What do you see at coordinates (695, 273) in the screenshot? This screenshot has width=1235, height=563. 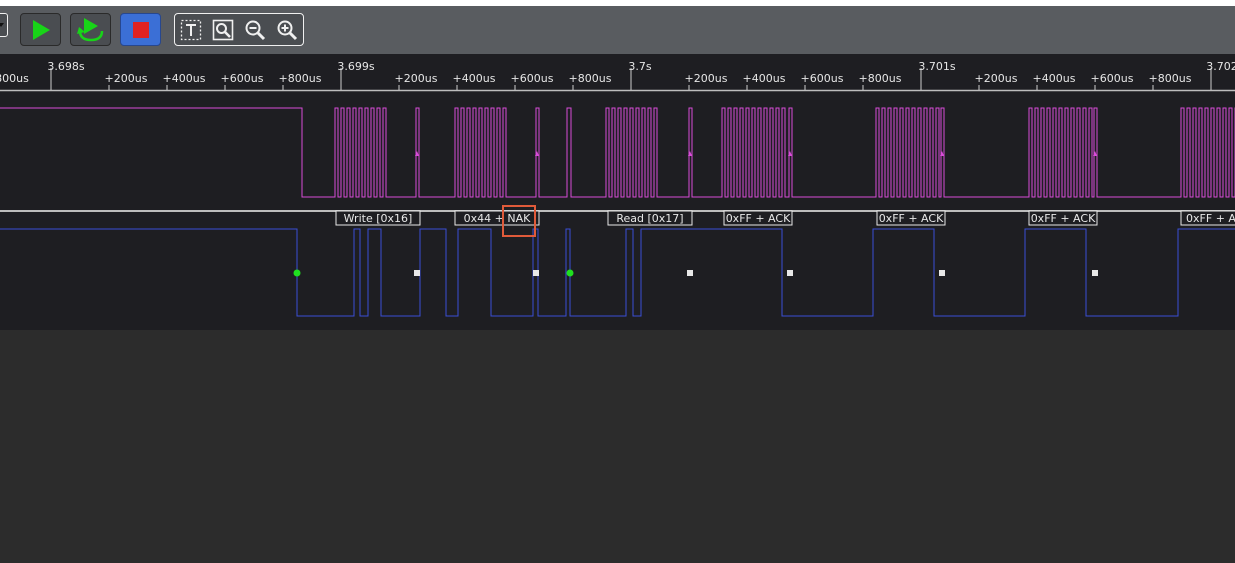 I see `channel-2-bit-markers` at bounding box center [695, 273].